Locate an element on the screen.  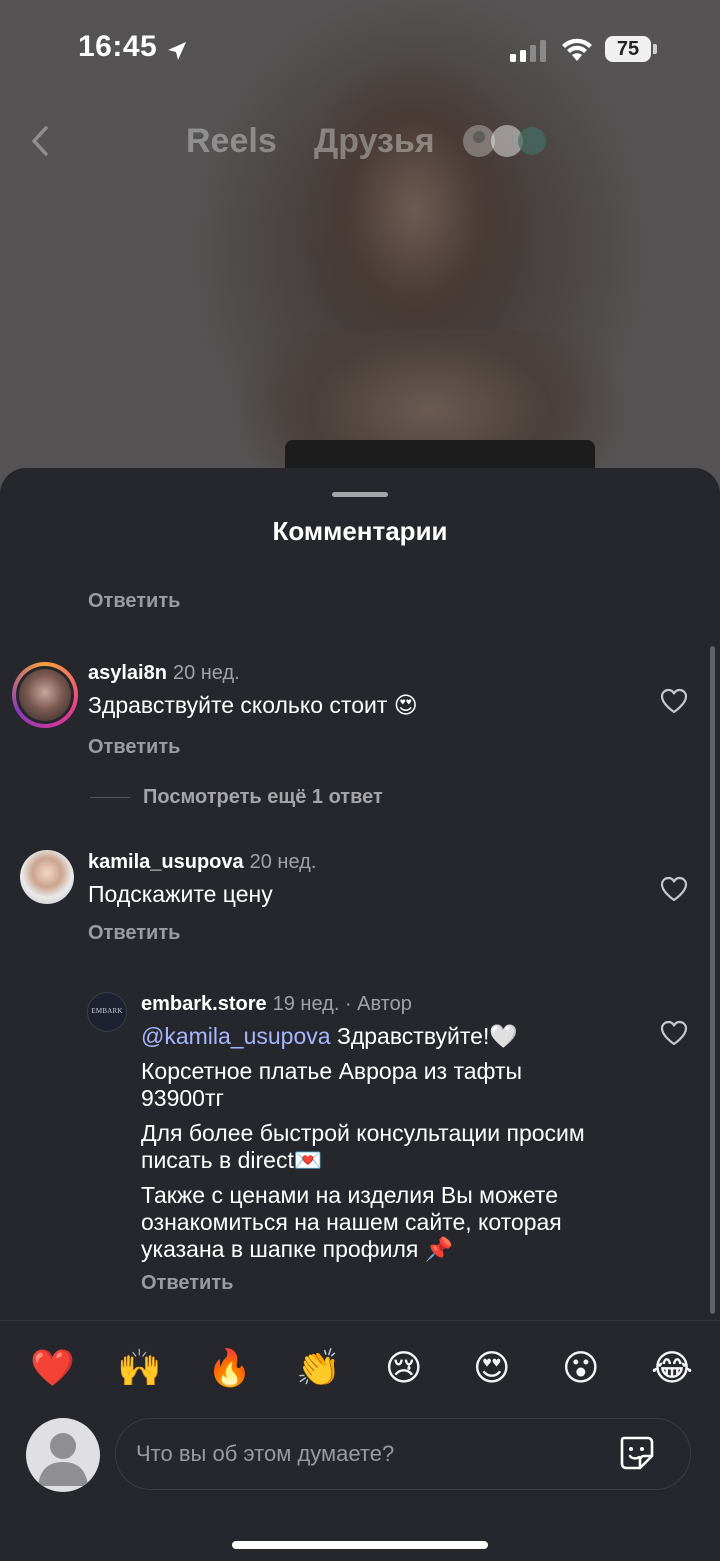
location-arrow-icon is located at coordinates (177, 51).